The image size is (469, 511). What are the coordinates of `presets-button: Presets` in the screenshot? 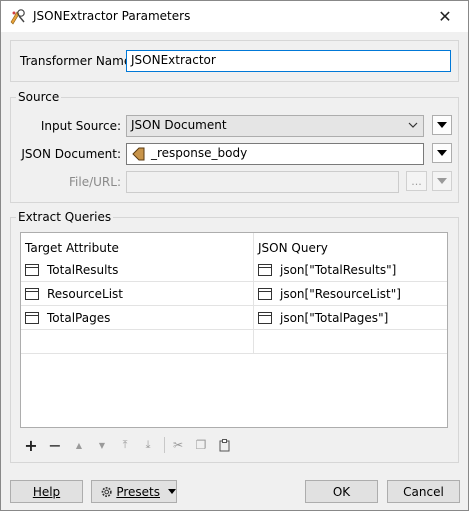 It's located at (134, 491).